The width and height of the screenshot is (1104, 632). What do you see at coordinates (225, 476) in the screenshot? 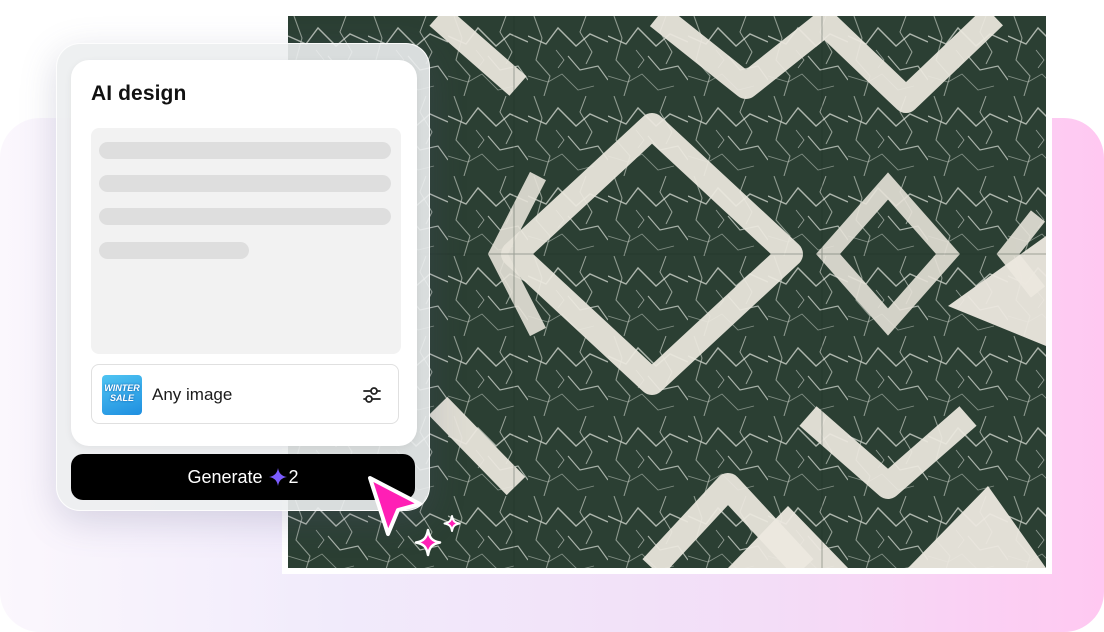
I see `generate-button-label: Generate` at bounding box center [225, 476].